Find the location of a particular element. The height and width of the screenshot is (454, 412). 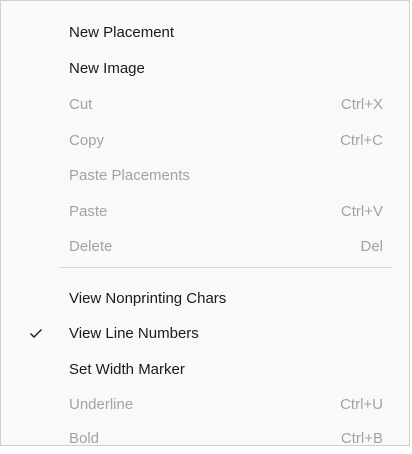

menu-item-set-width-marker: Set Width Marker is located at coordinates (205, 370).